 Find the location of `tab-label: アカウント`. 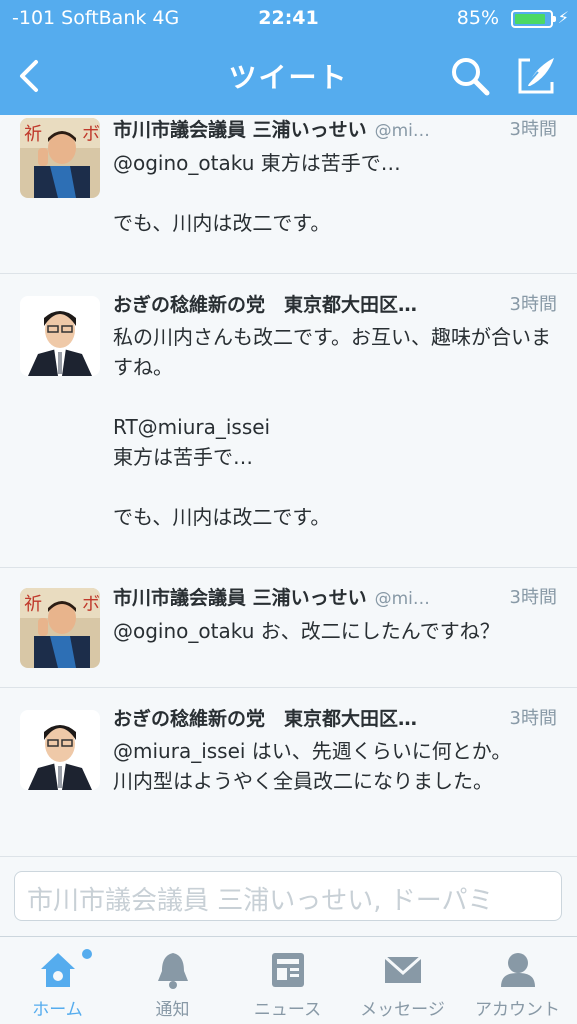

tab-label: アカウント is located at coordinates (517, 1010).